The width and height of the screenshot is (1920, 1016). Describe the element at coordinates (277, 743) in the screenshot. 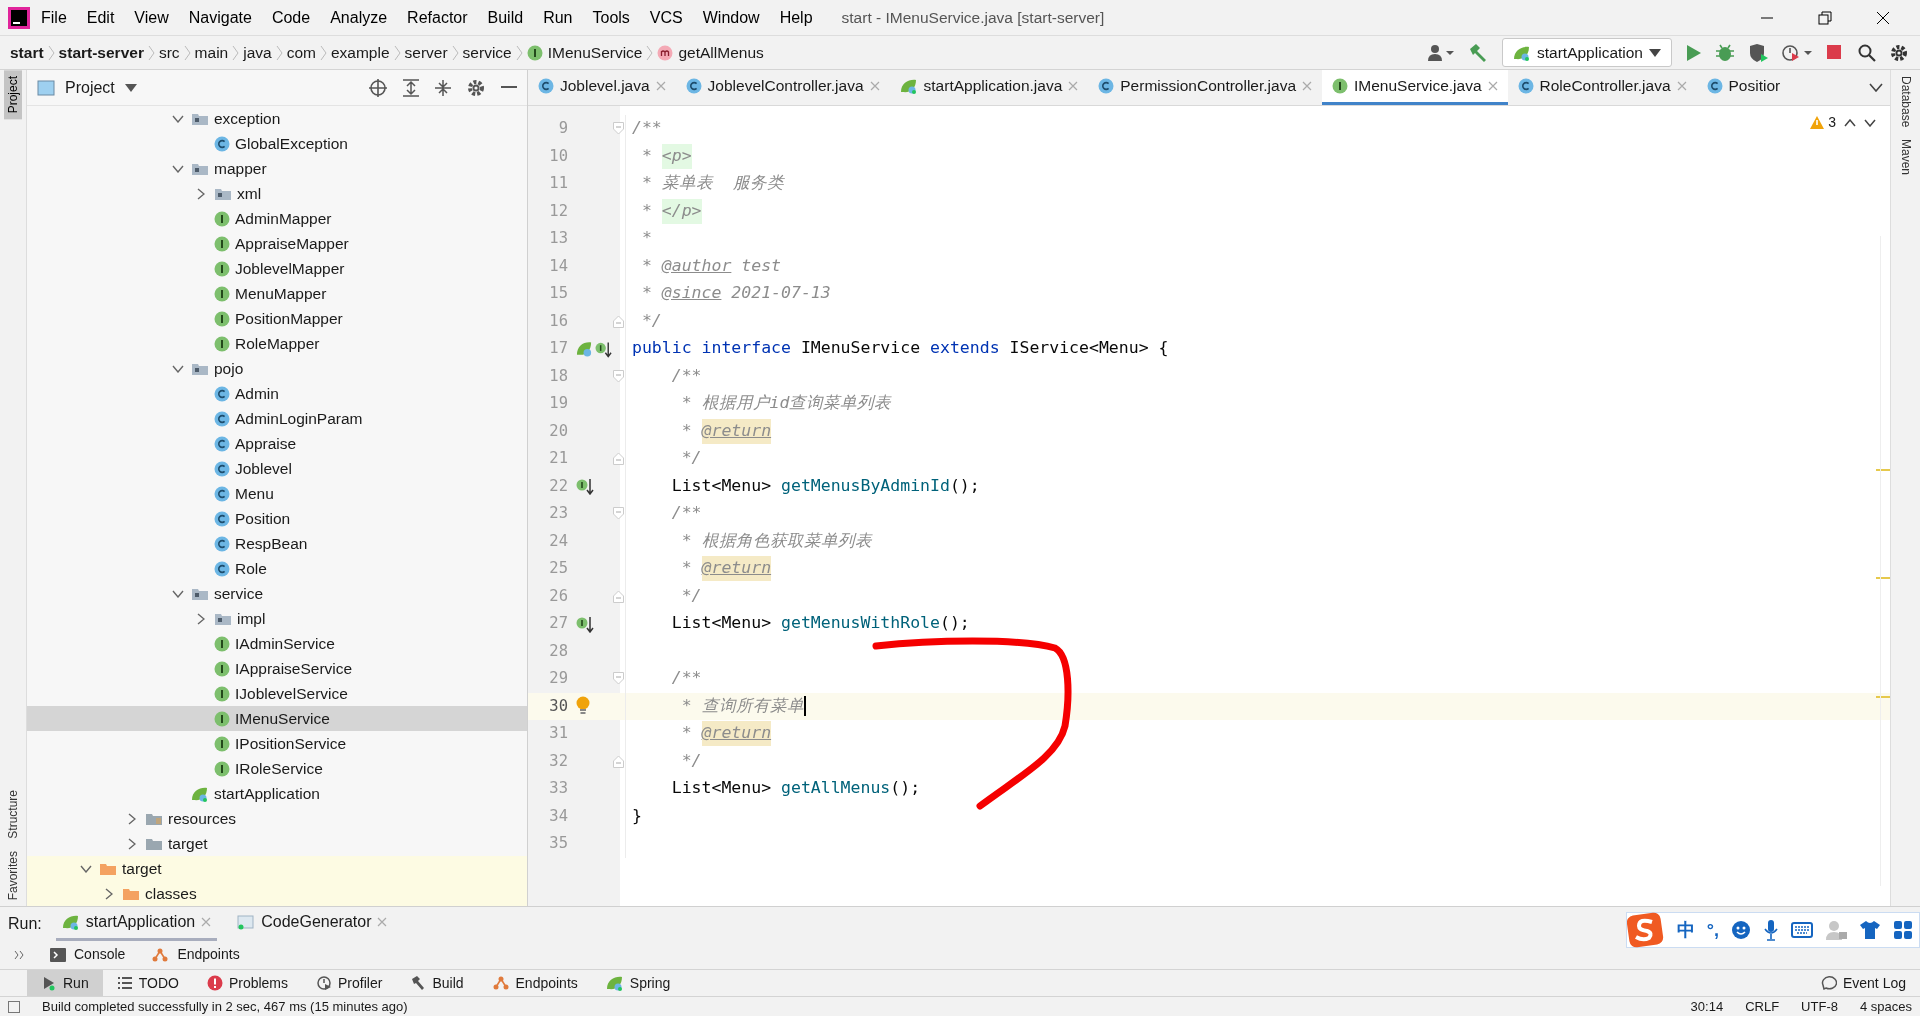

I see `tree-item: IPositionService` at that location.